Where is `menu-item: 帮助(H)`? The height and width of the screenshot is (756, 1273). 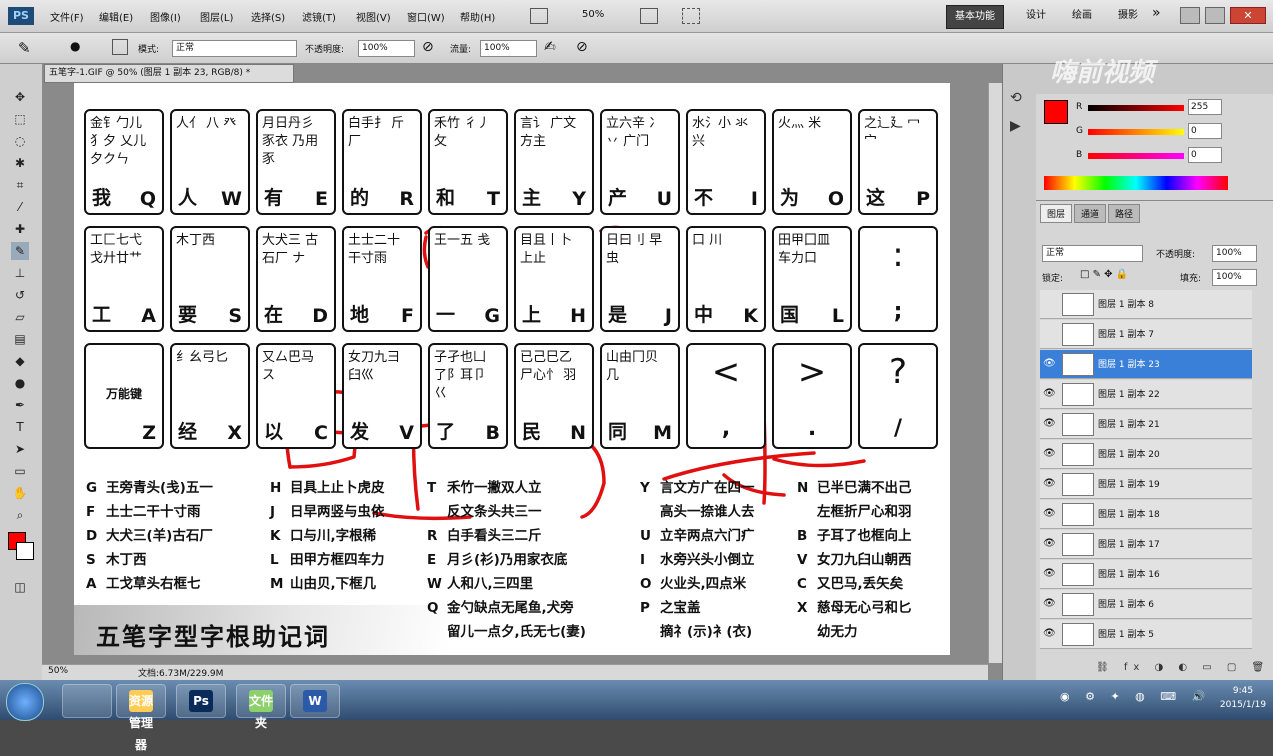
menu-item: 帮助(H) is located at coordinates (477, 16).